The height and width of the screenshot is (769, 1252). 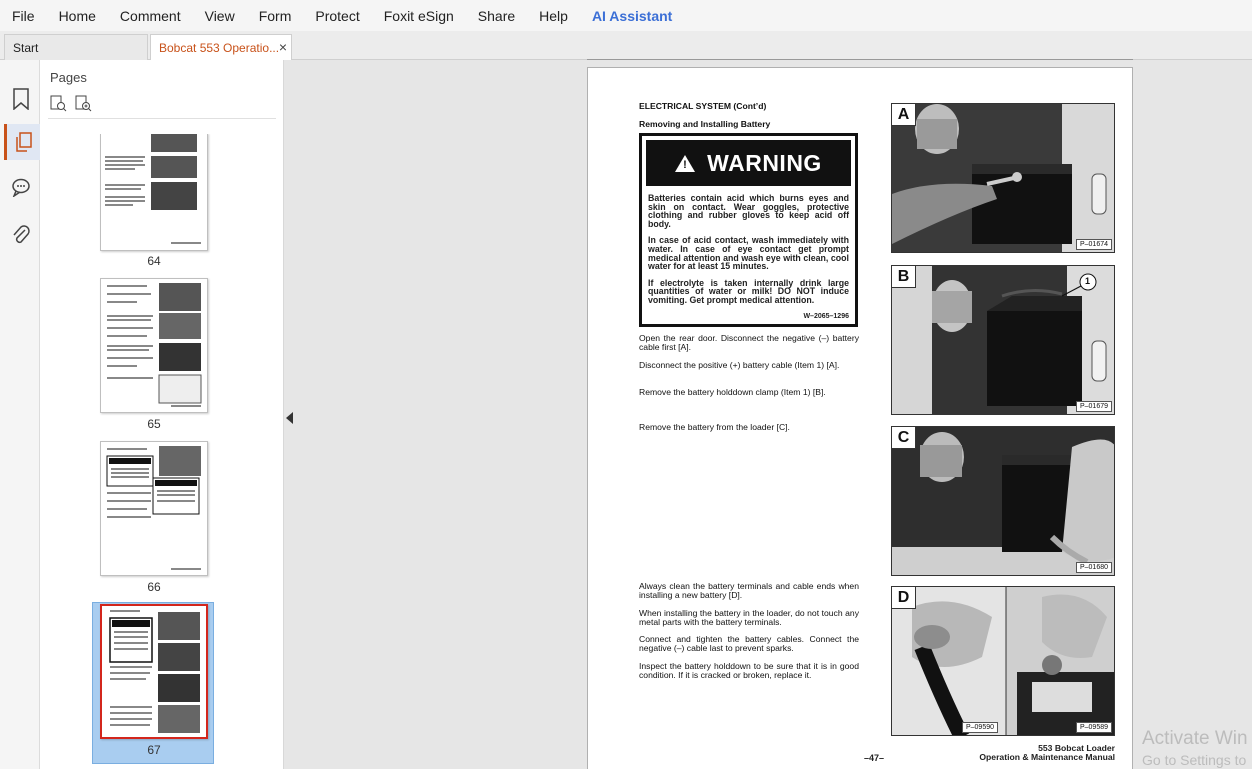 I want to click on photo-code: P–01680, so click(x=1093, y=567).